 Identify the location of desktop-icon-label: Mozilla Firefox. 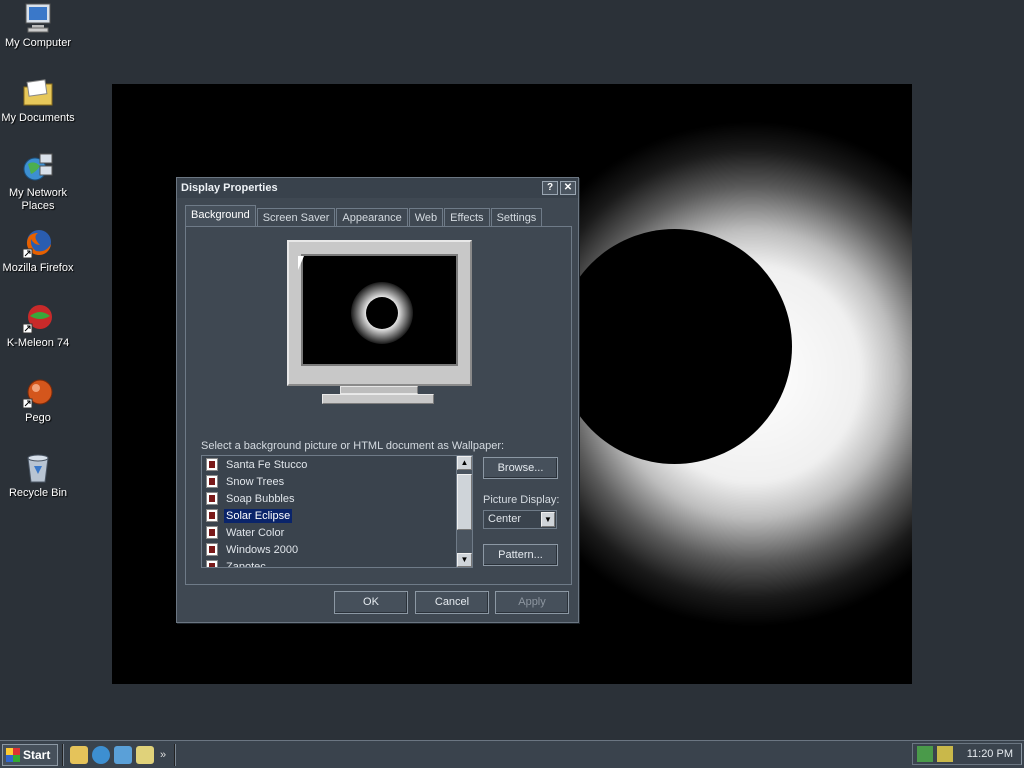
(38, 268).